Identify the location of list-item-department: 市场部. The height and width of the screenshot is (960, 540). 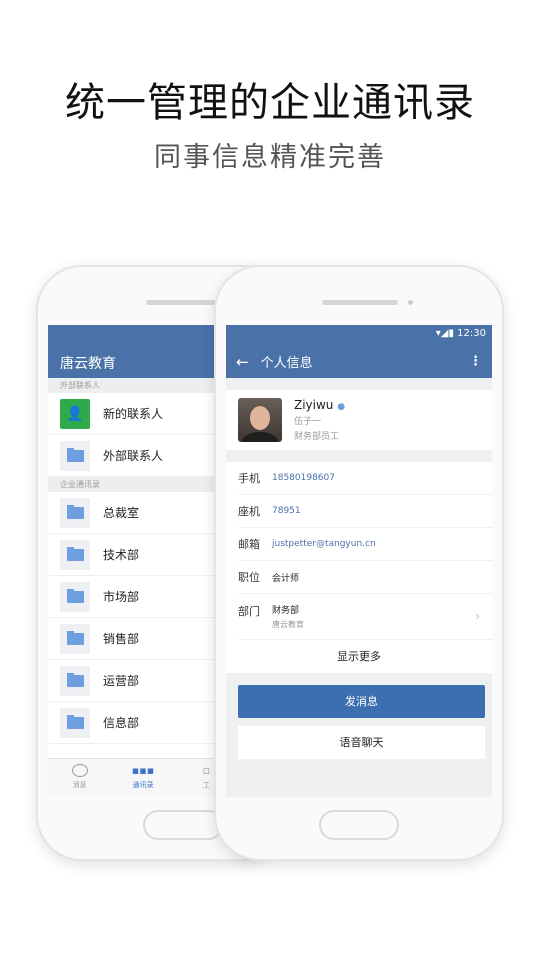
(143, 597).